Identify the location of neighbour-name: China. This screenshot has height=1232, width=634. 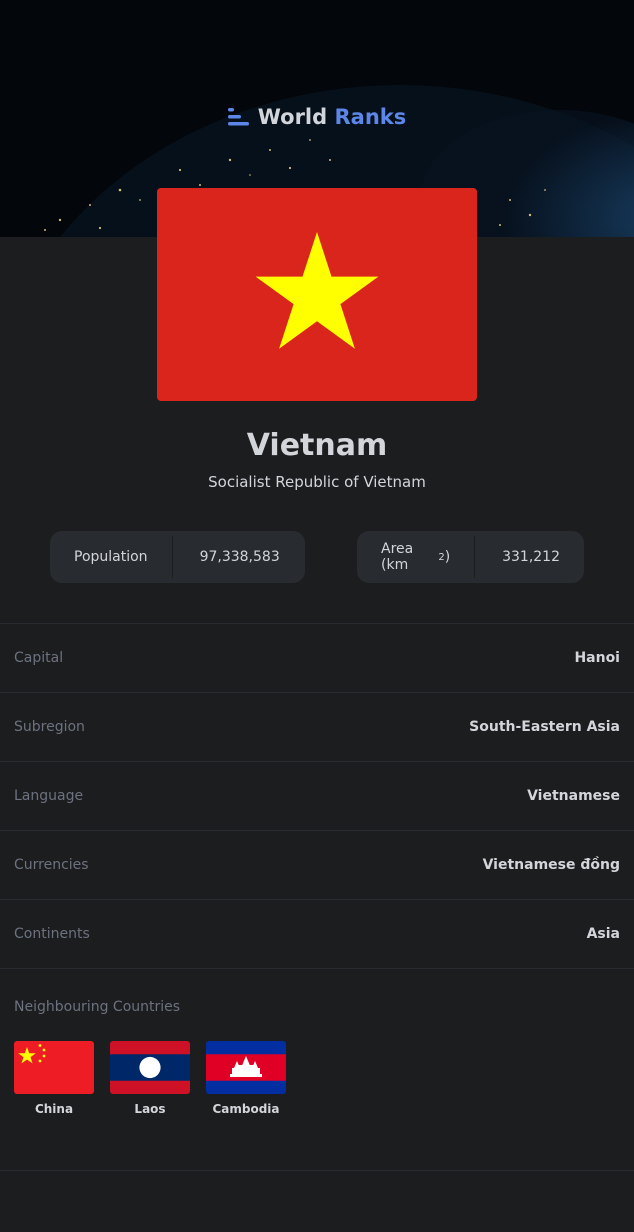
(54, 1109).